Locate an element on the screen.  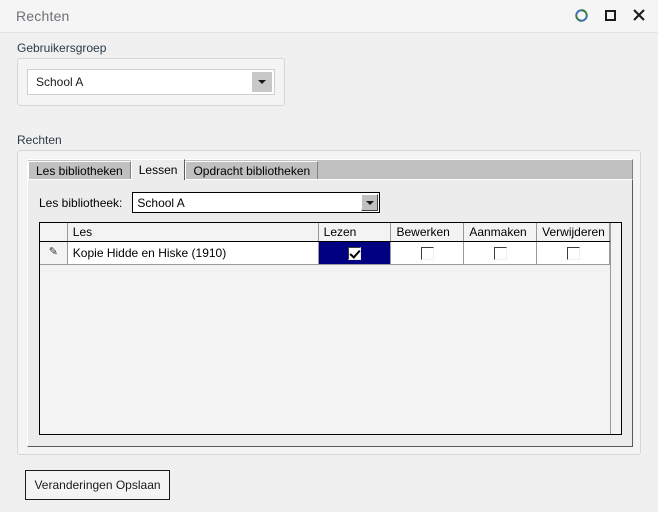
usergroup-group: School A is located at coordinates (151, 82).